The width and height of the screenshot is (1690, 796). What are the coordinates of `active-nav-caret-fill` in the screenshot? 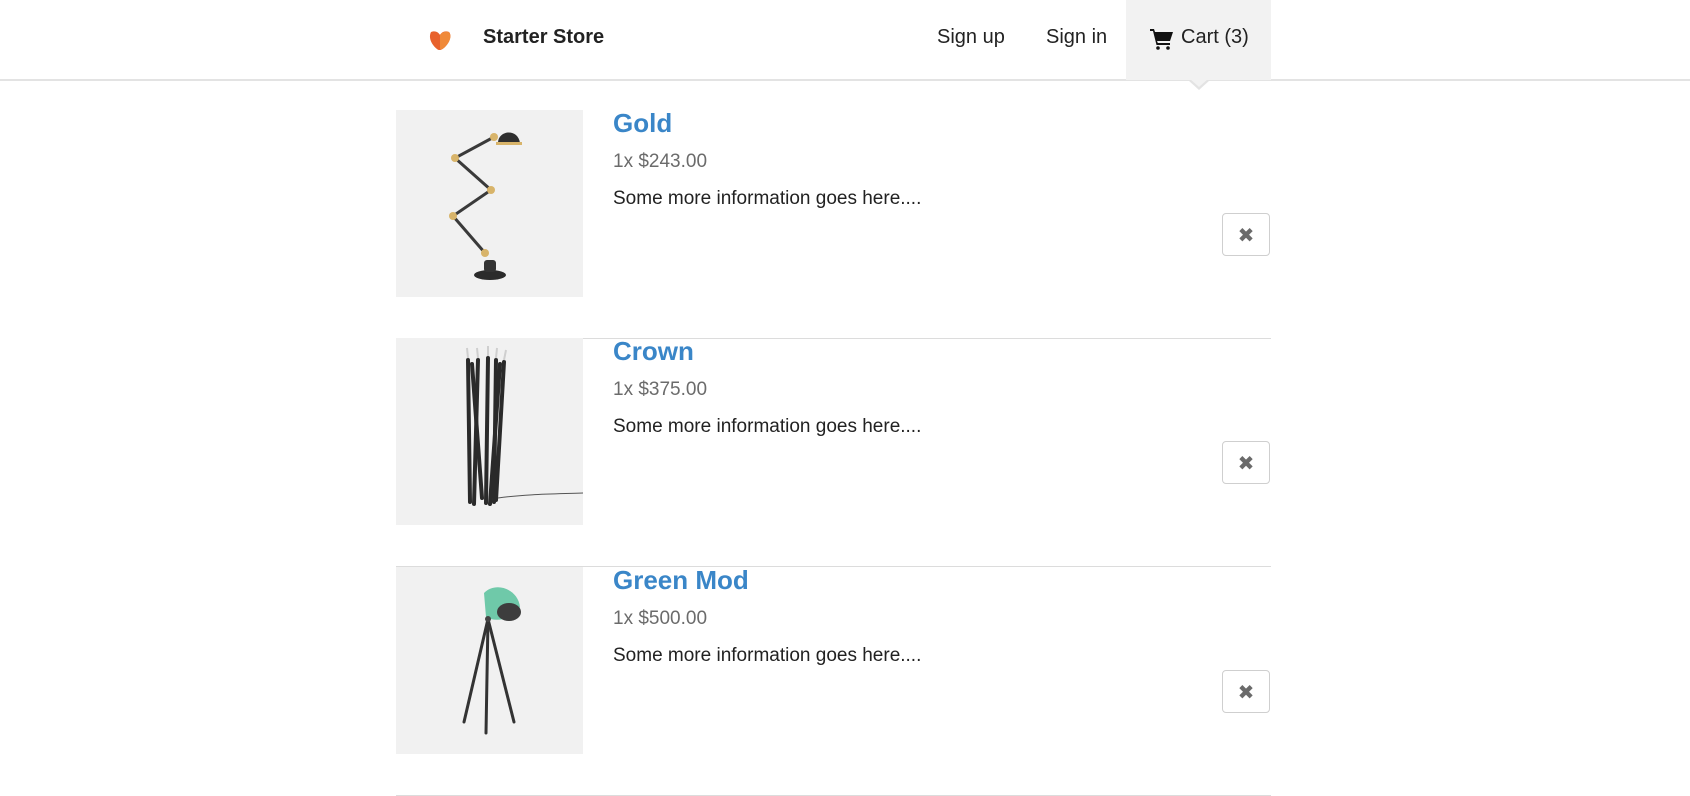 It's located at (1199, 83).